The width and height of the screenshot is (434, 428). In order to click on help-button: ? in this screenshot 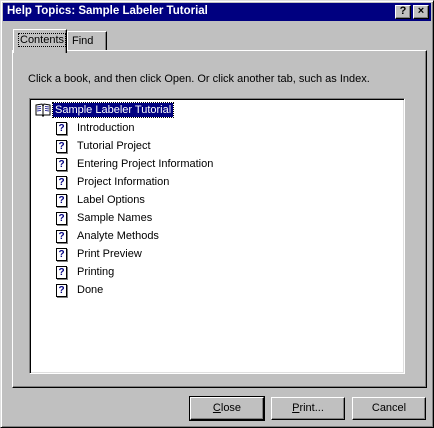, I will do `click(403, 12)`.